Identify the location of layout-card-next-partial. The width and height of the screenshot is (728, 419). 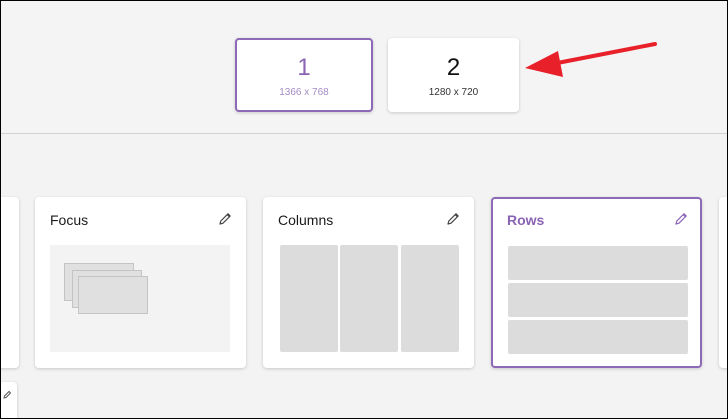
(723, 282).